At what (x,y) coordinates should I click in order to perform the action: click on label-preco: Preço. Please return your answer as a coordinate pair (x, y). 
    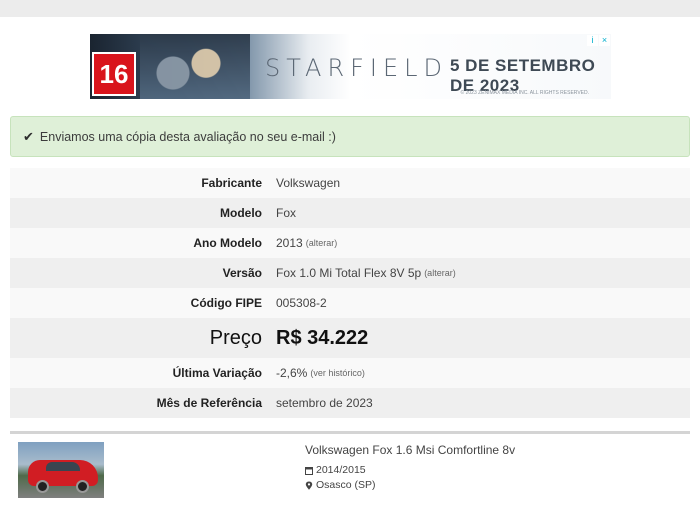
    Looking at the image, I should click on (235, 337).